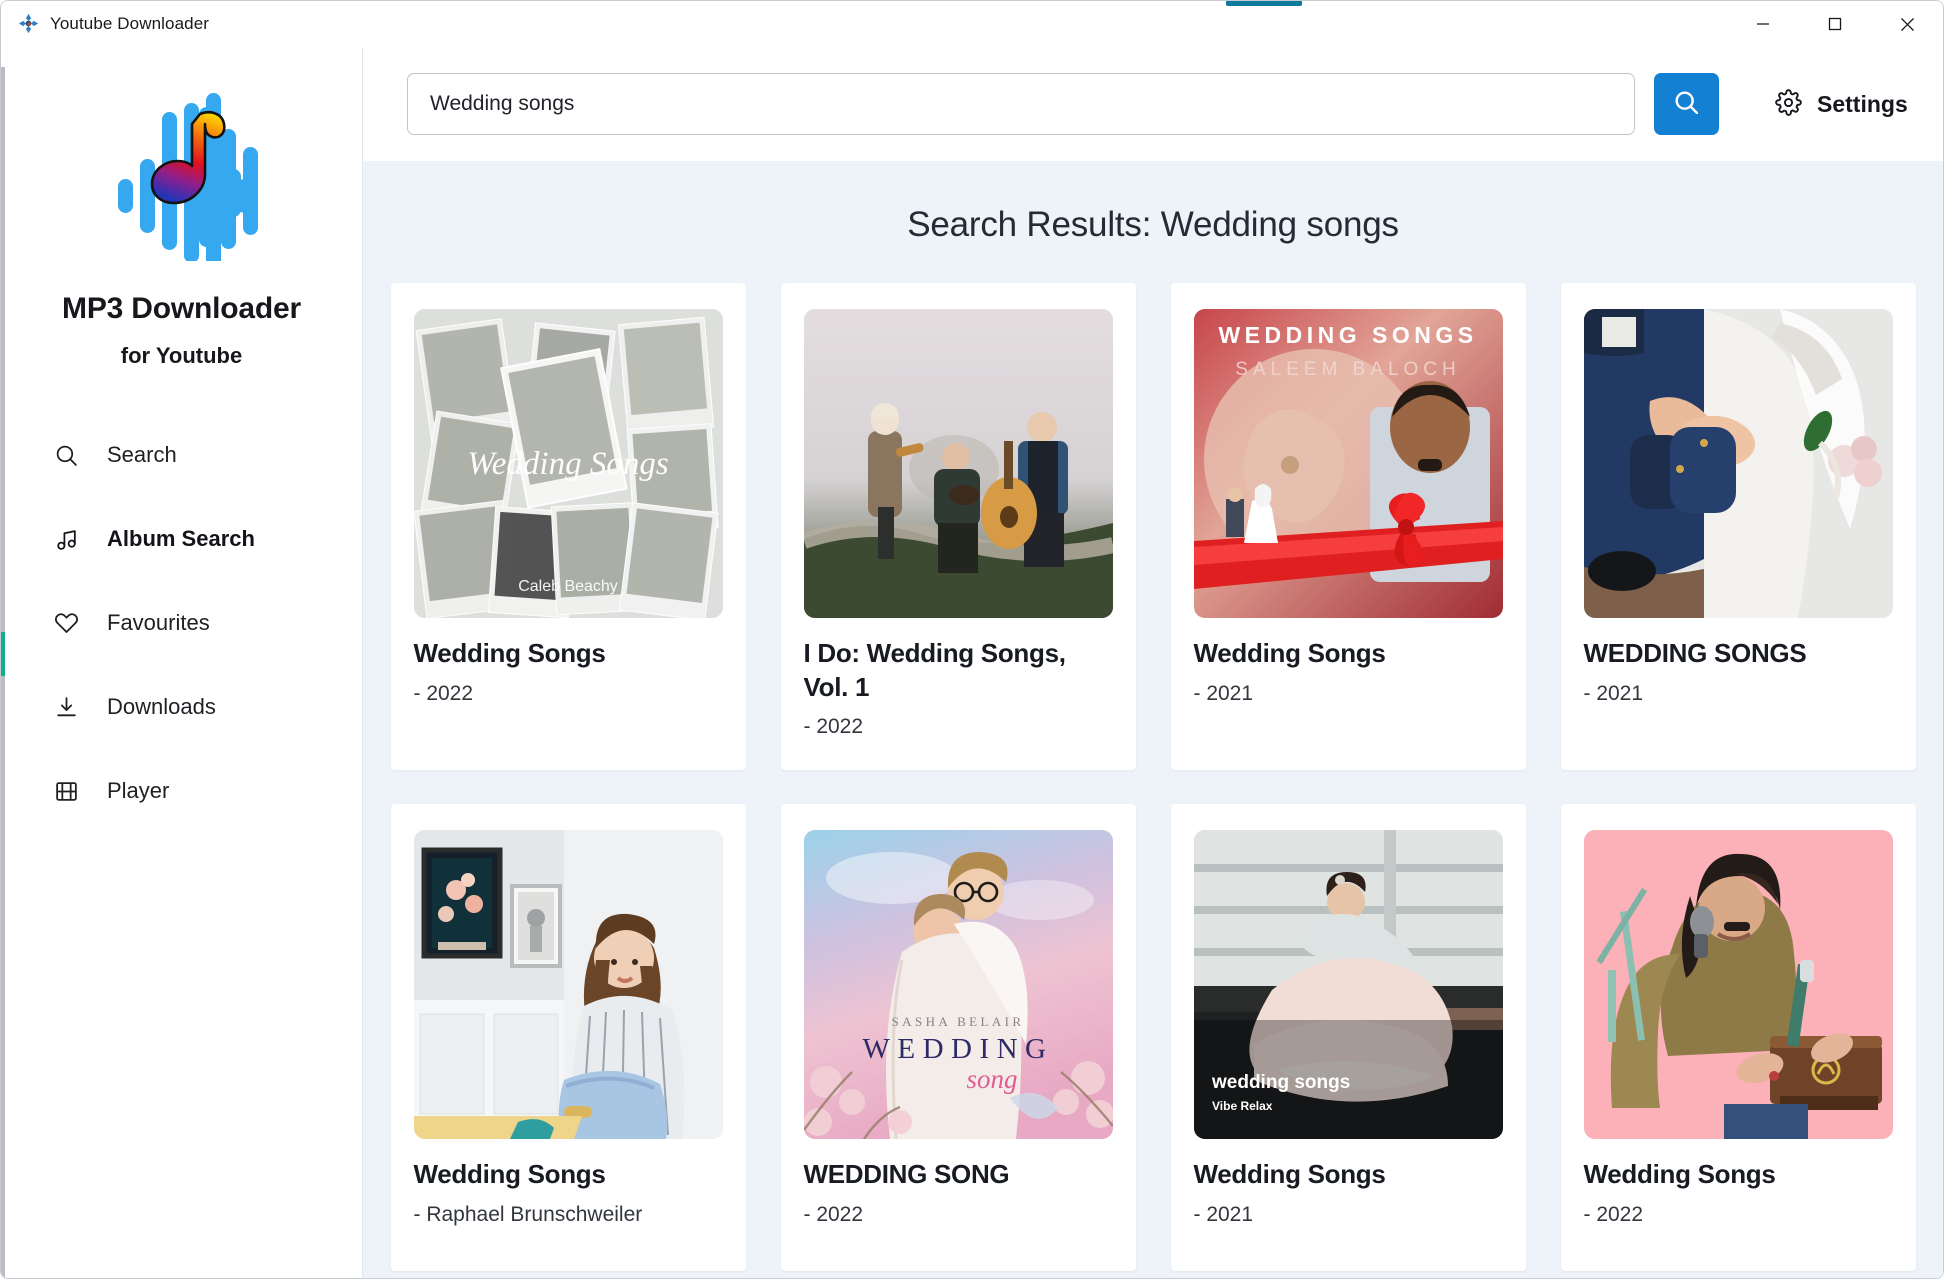 The height and width of the screenshot is (1279, 1944). What do you see at coordinates (972, 24) in the screenshot?
I see `title-bar: Youtube Downloader` at bounding box center [972, 24].